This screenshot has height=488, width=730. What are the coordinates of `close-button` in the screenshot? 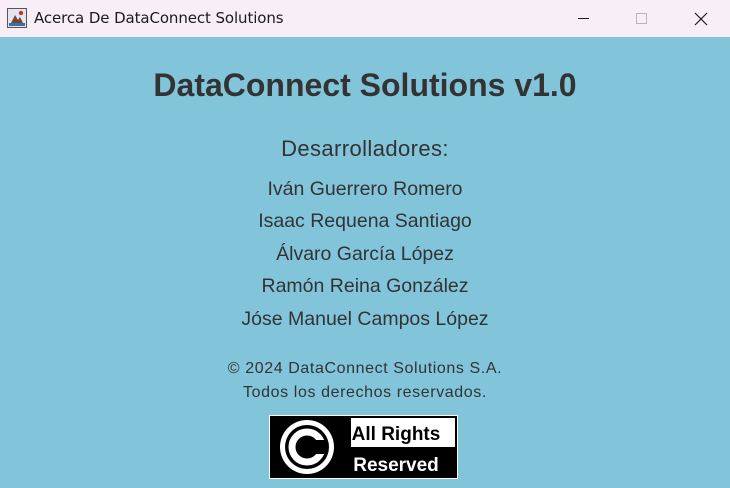 It's located at (701, 18).